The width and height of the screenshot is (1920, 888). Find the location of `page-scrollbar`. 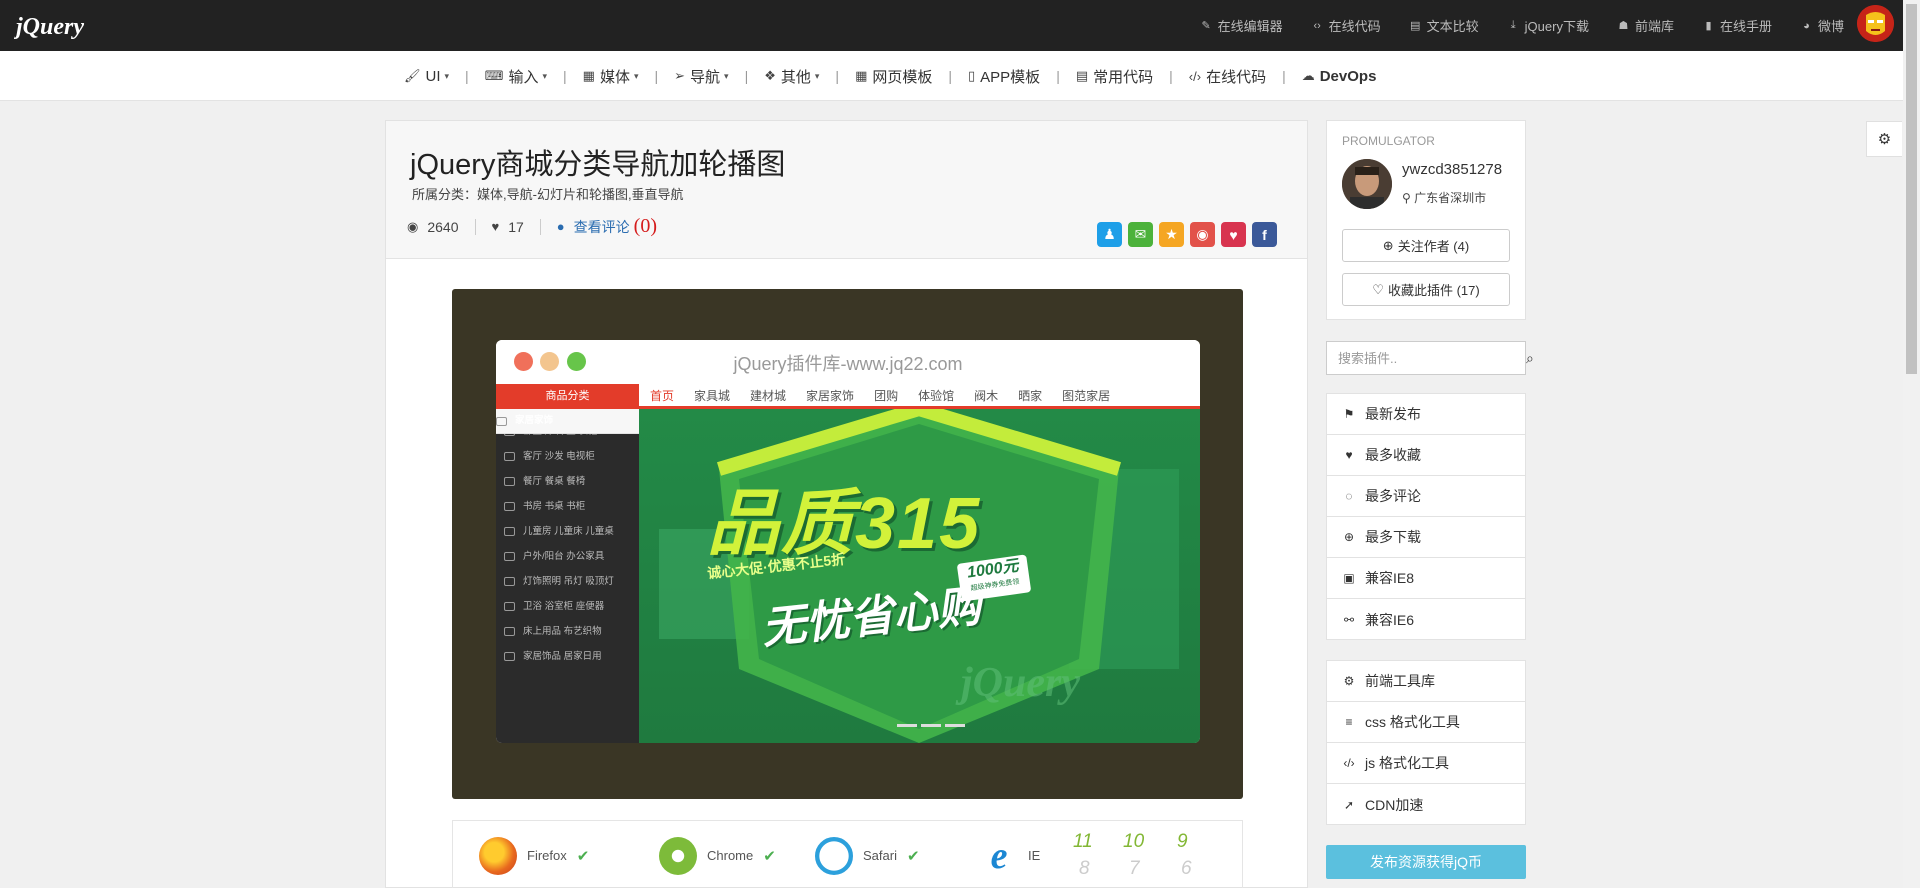

page-scrollbar is located at coordinates (1911, 444).